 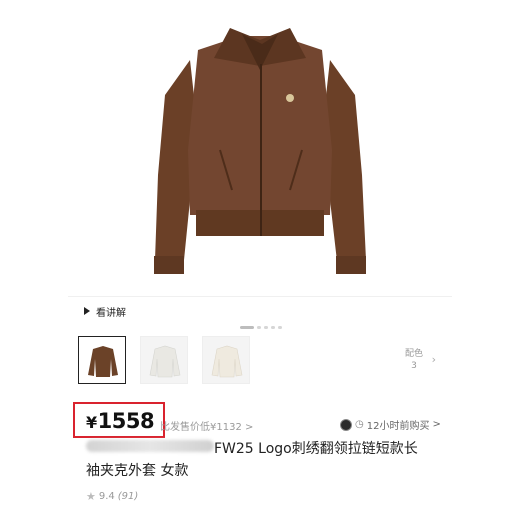 I want to click on product-title-line1: FW25 Logo刺绣翻领拉链短款长, so click(x=316, y=449).